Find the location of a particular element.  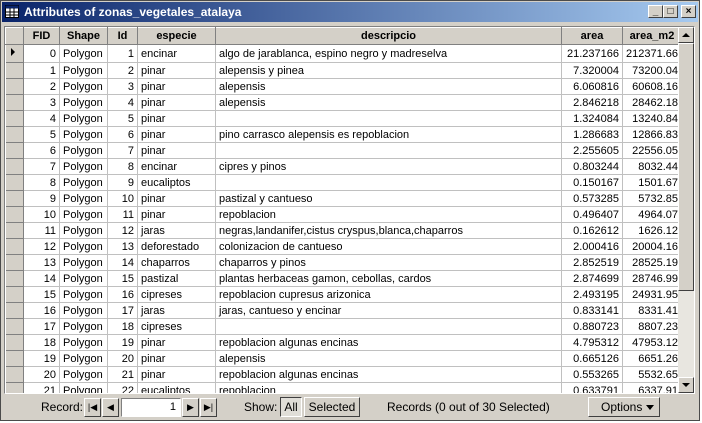

last-record-button: ▶| is located at coordinates (208, 407).